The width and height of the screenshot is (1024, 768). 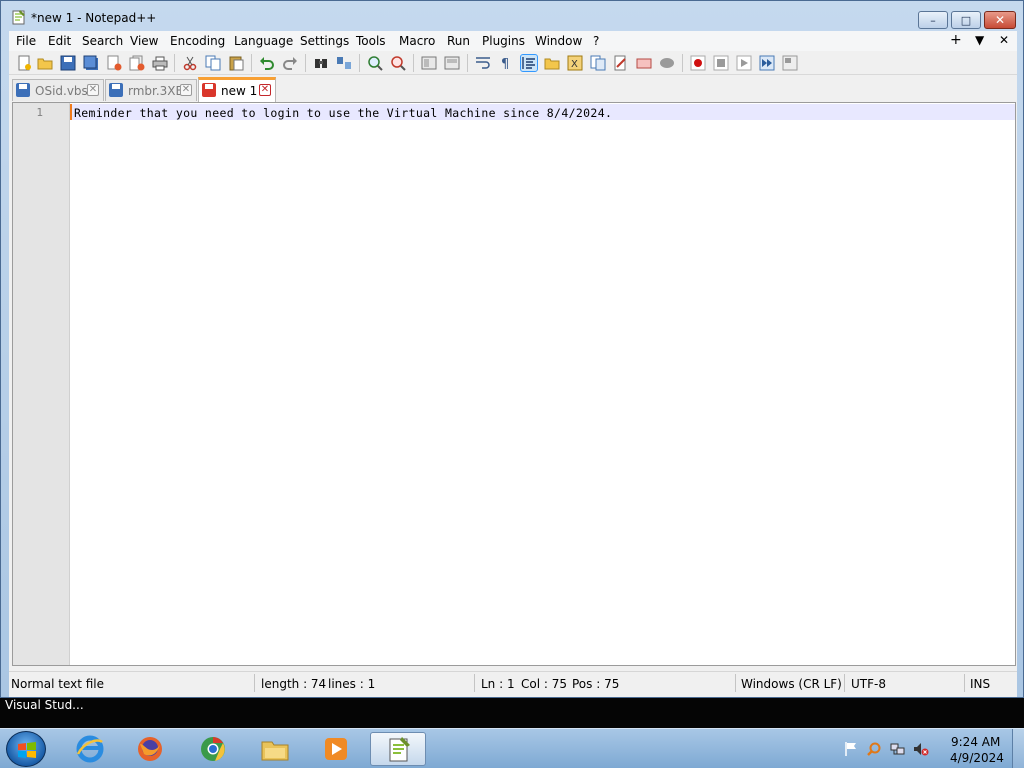 I want to click on function-list-icon: X, so click(x=575, y=63).